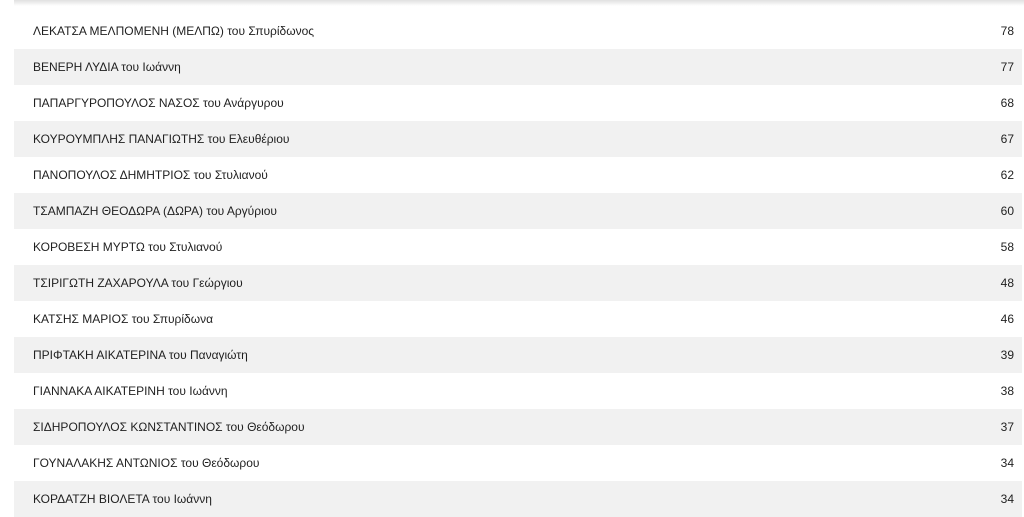 This screenshot has height=517, width=1024. I want to click on candidate-name: ΠΡΙΦΤΑΚΗ ΑΙΚΑΤΕΡΙΝΑ του Παναγιώτη, so click(140, 355).